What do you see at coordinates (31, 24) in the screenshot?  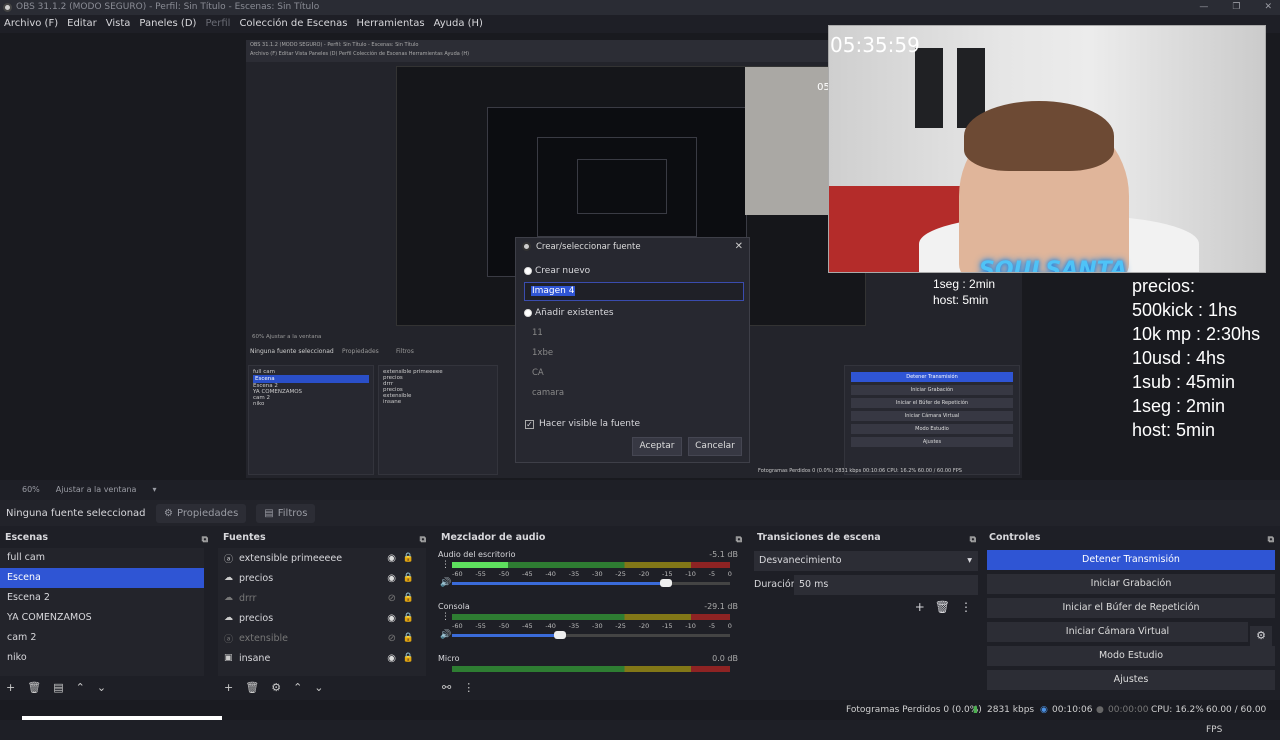 I see `menu-file: Archivo (F)` at bounding box center [31, 24].